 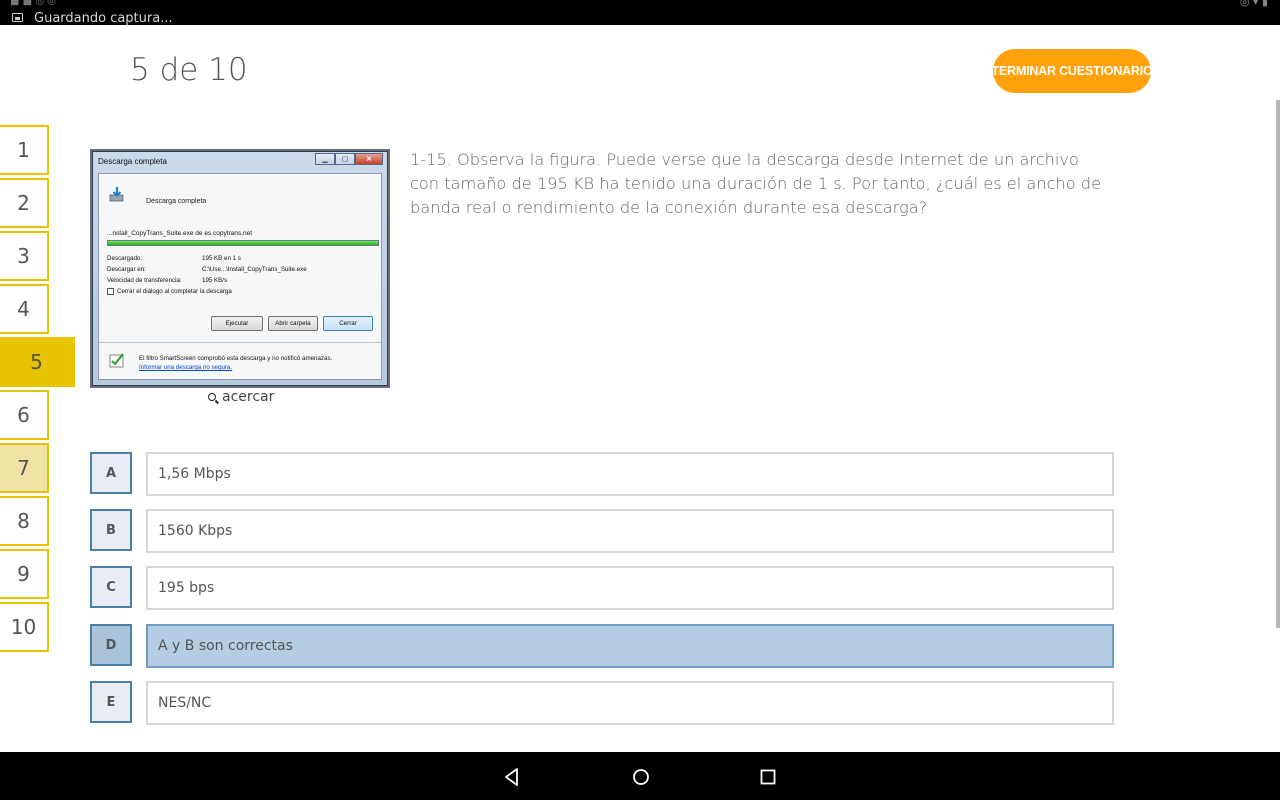 I want to click on question-nav-label: 6, so click(x=23, y=415).